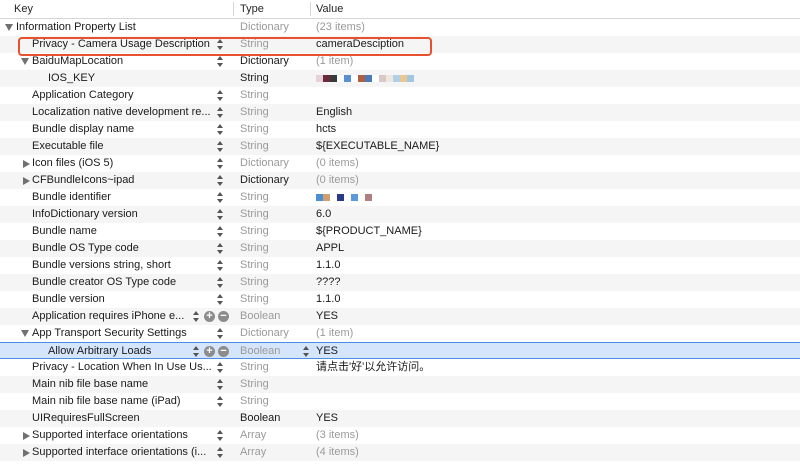 The height and width of the screenshot is (468, 800). I want to click on key-cell: Application Category, so click(116, 95).